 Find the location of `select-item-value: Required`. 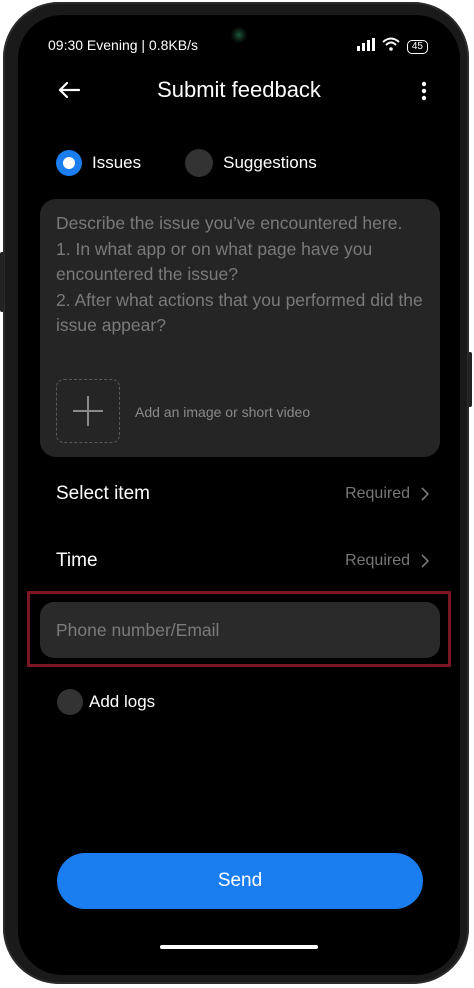

select-item-value: Required is located at coordinates (377, 493).